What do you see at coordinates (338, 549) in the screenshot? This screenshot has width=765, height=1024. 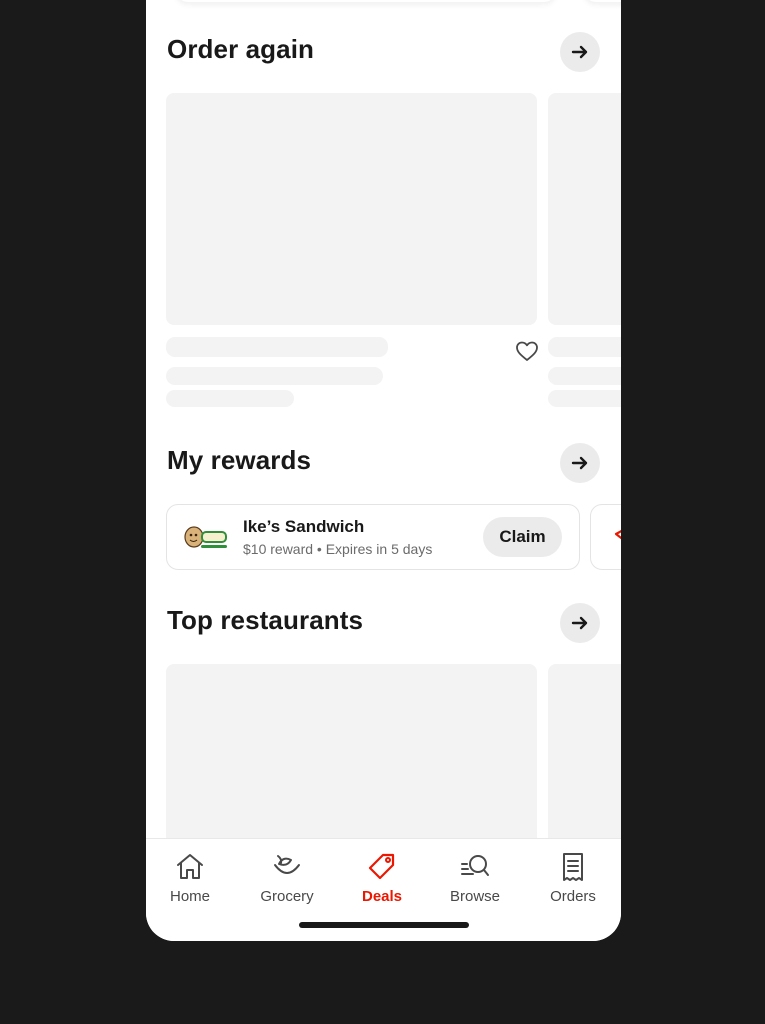 I see `reward-details: $10 reward • Expires in 5 days` at bounding box center [338, 549].